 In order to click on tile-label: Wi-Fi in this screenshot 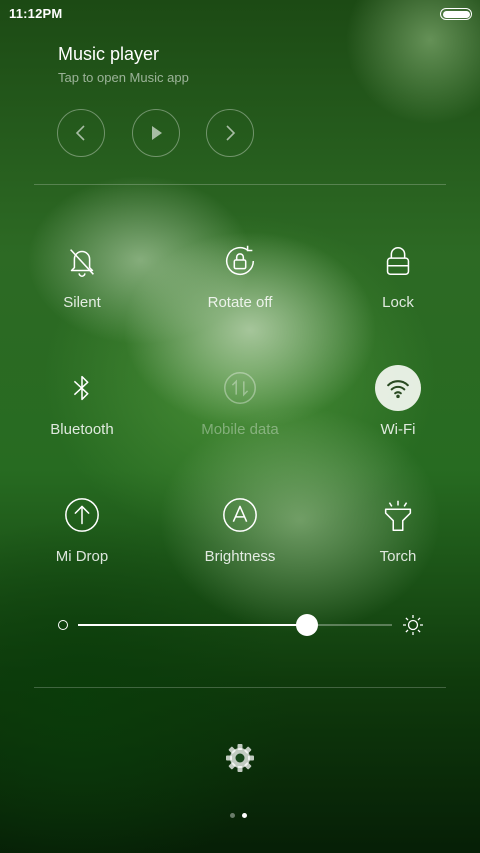, I will do `click(398, 429)`.